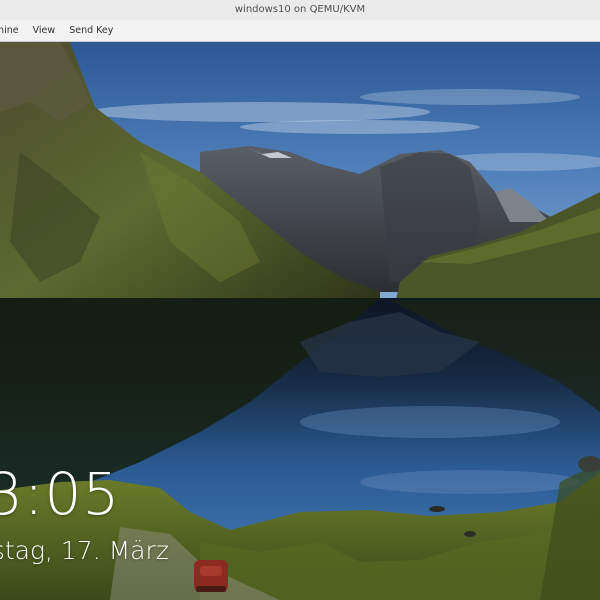 This screenshot has height=600, width=600. I want to click on menu-view: View, so click(44, 31).